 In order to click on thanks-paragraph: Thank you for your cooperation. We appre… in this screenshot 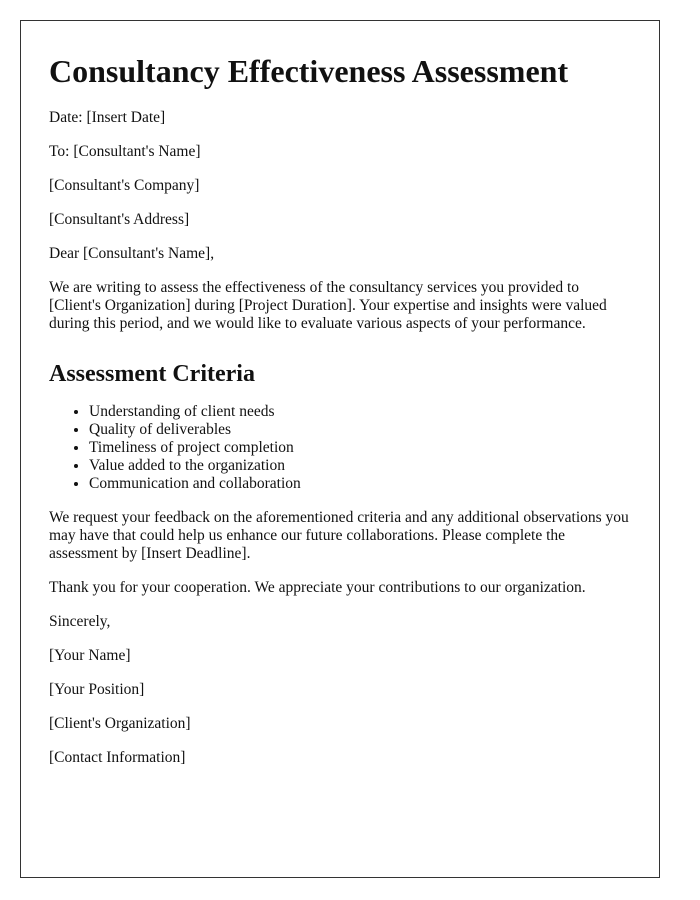, I will do `click(317, 587)`.